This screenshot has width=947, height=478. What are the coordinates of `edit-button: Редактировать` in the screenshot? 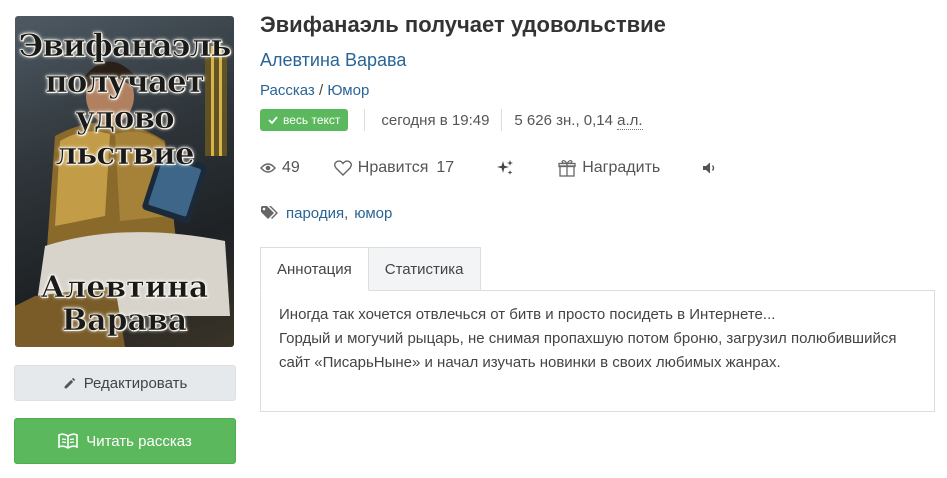 It's located at (125, 383).